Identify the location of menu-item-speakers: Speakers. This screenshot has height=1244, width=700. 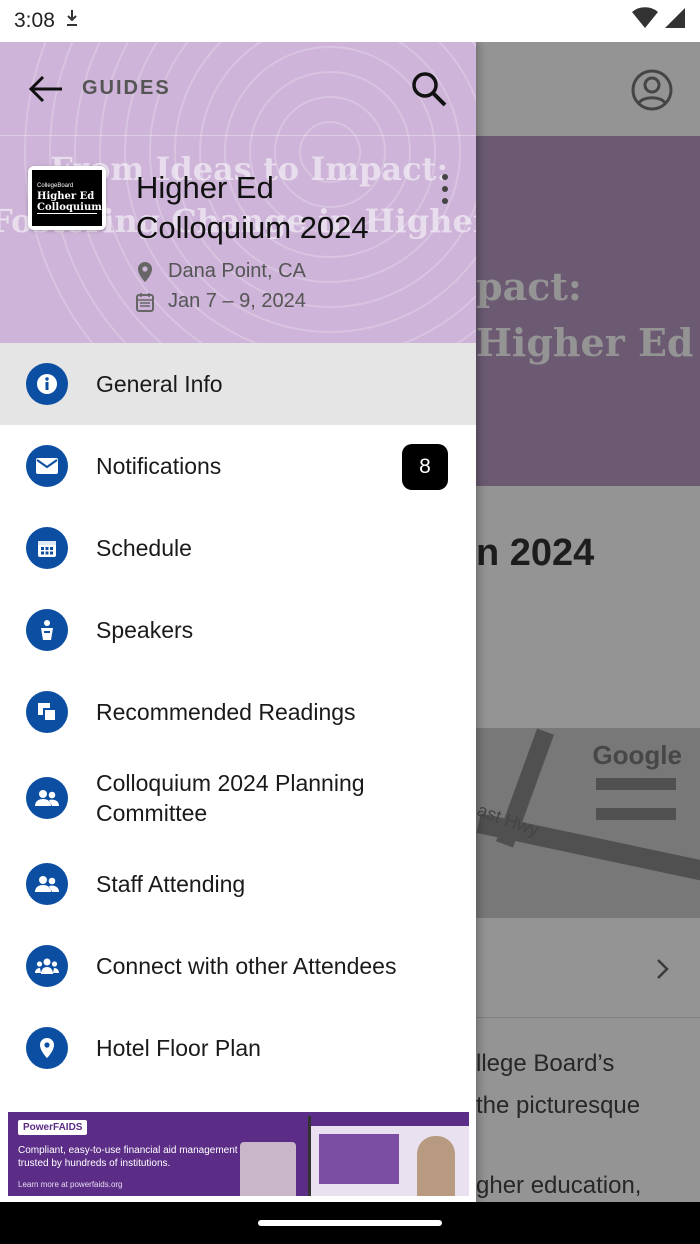
(238, 630).